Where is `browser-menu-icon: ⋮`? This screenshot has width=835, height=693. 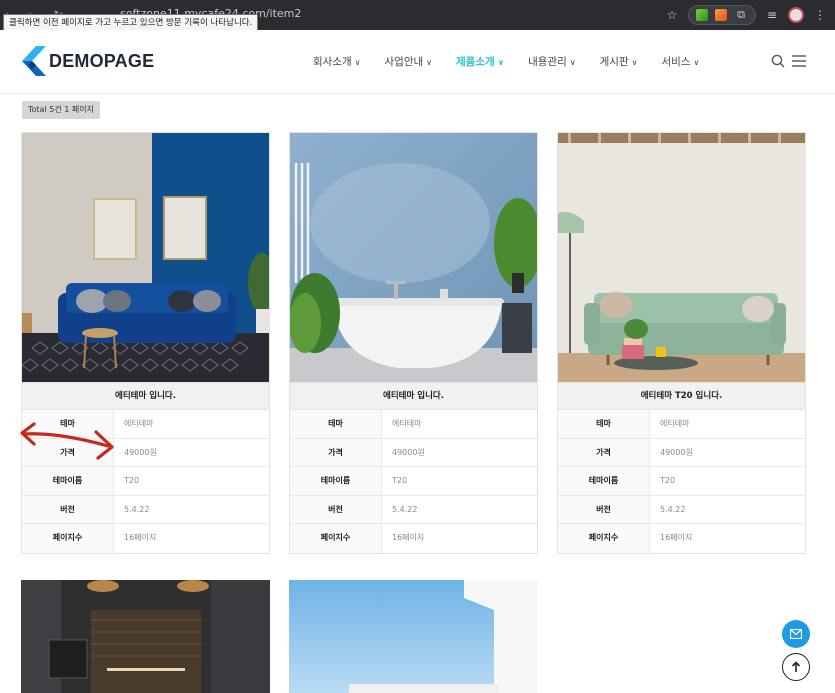 browser-menu-icon: ⋮ is located at coordinates (820, 15).